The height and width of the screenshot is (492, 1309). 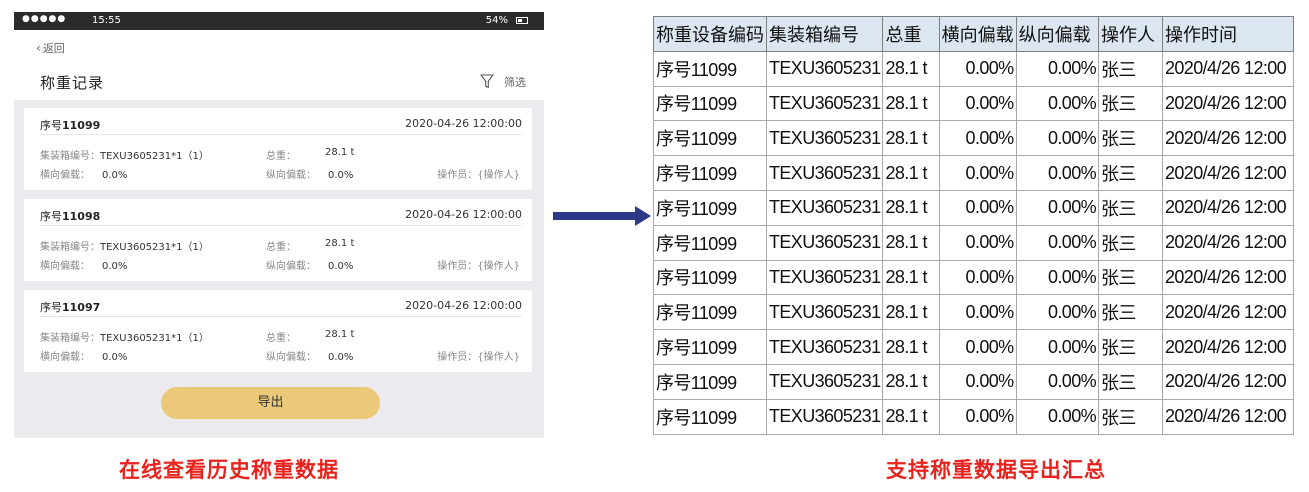 What do you see at coordinates (503, 82) in the screenshot?
I see `filter-button: 筛选` at bounding box center [503, 82].